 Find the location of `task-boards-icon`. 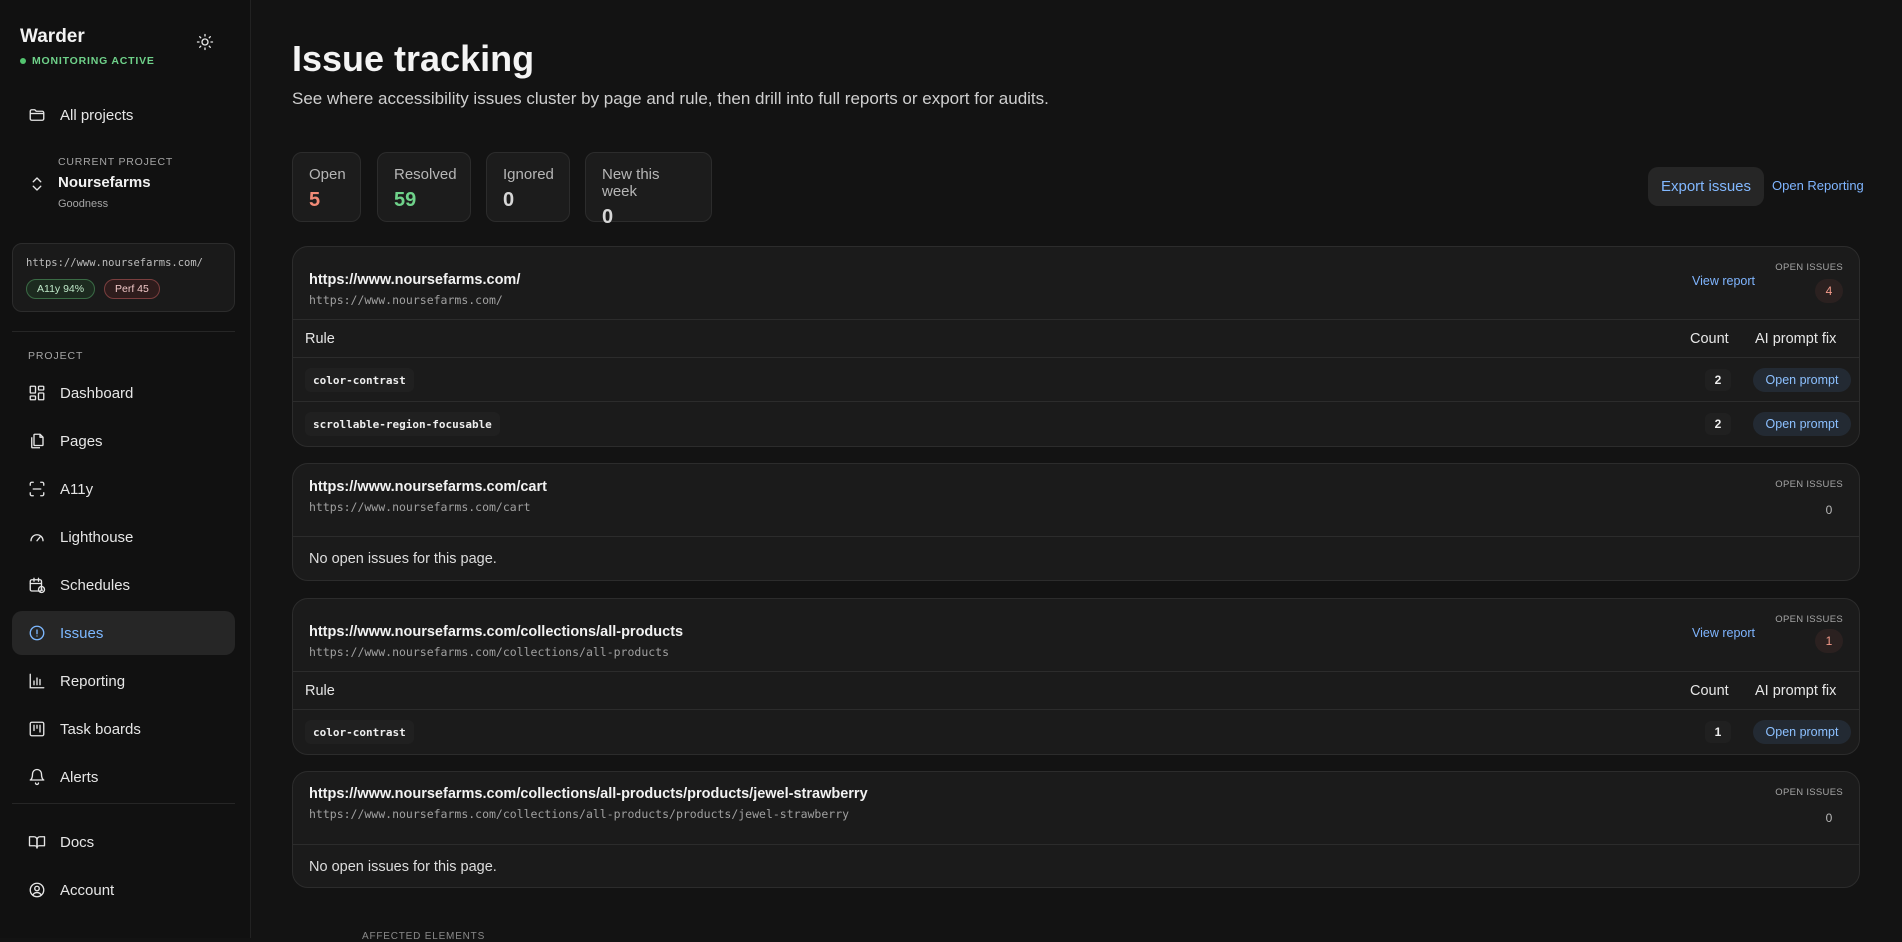

task-boards-icon is located at coordinates (37, 729).